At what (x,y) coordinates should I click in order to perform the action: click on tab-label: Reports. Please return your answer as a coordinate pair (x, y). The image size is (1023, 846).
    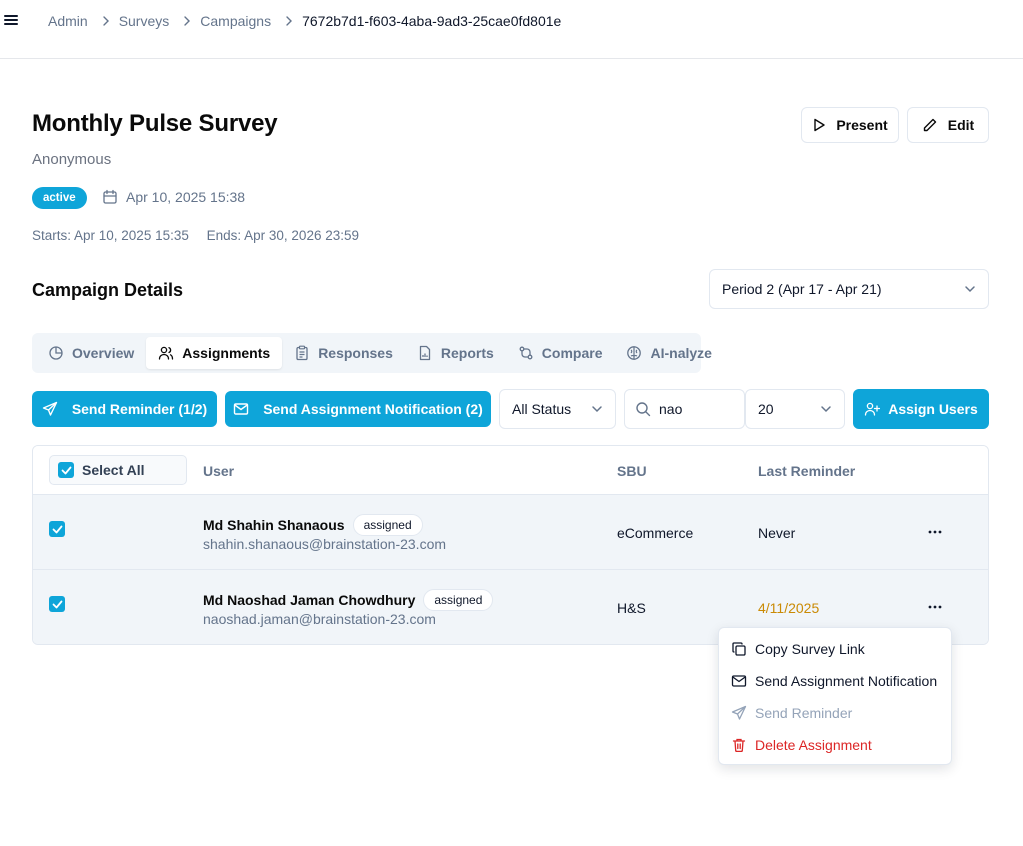
    Looking at the image, I should click on (467, 353).